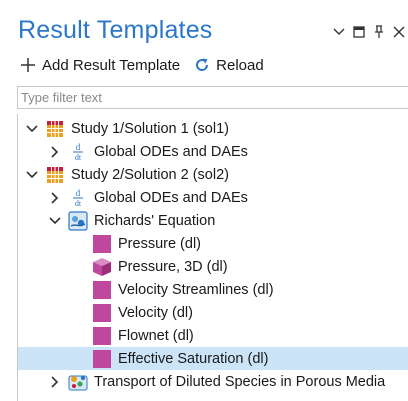  Describe the element at coordinates (173, 266) in the screenshot. I see `tree-item-label: Pressure, 3D (dl)` at that location.